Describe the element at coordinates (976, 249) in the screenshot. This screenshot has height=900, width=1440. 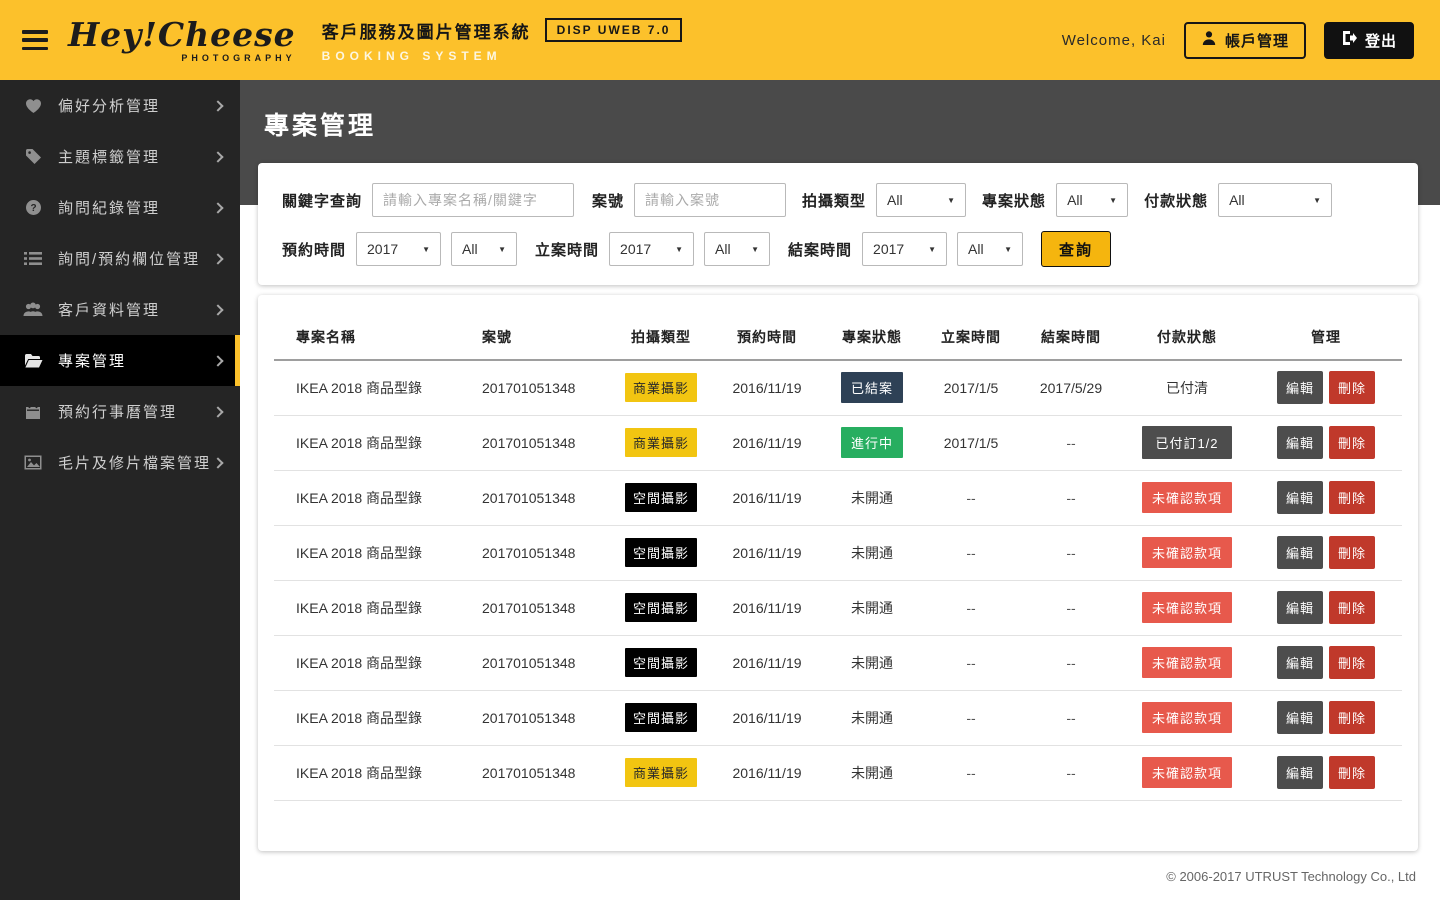
I see `close-month-value: All` at that location.